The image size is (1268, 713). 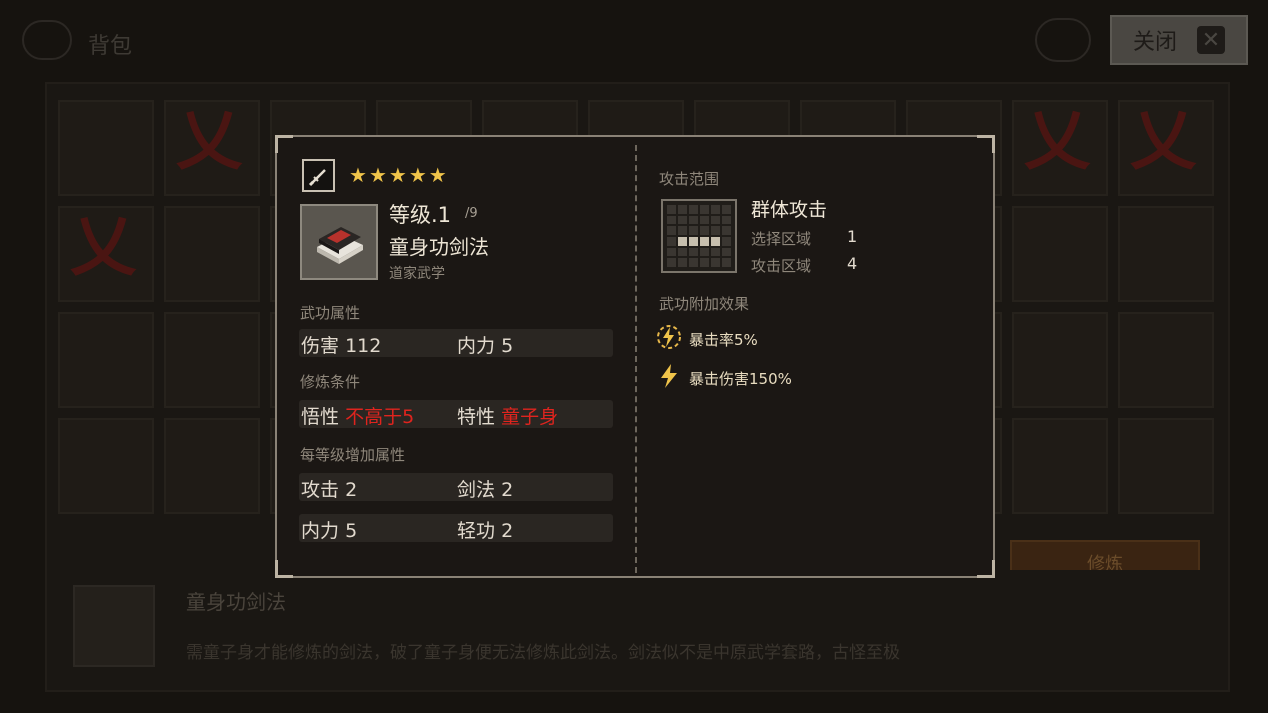 What do you see at coordinates (1211, 40) in the screenshot?
I see `close-icon: ✕` at bounding box center [1211, 40].